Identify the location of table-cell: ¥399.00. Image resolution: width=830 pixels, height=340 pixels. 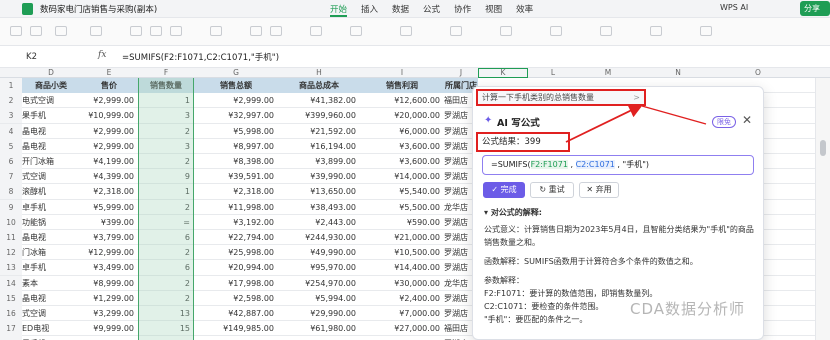
(109, 222).